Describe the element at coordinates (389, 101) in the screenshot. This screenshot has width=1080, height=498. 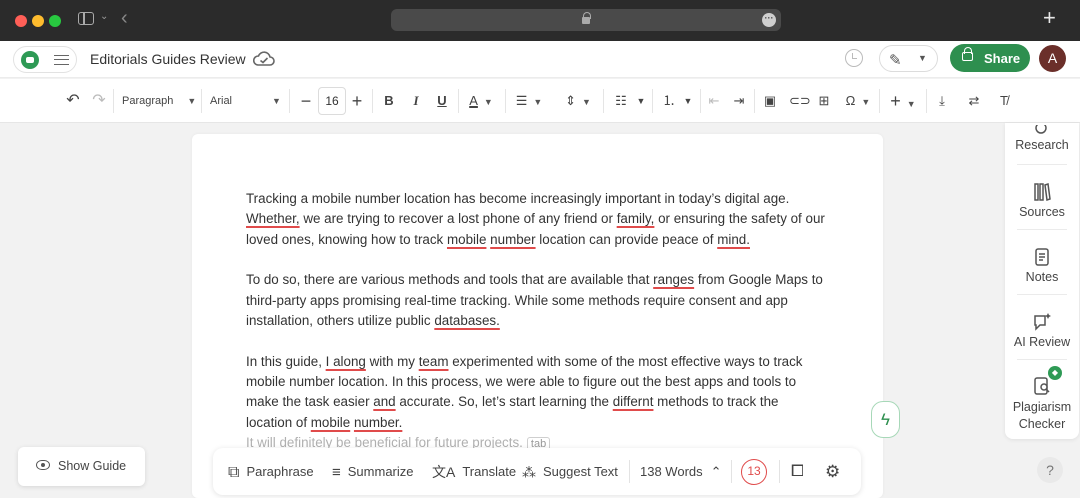
I see `bold-button: B` at that location.